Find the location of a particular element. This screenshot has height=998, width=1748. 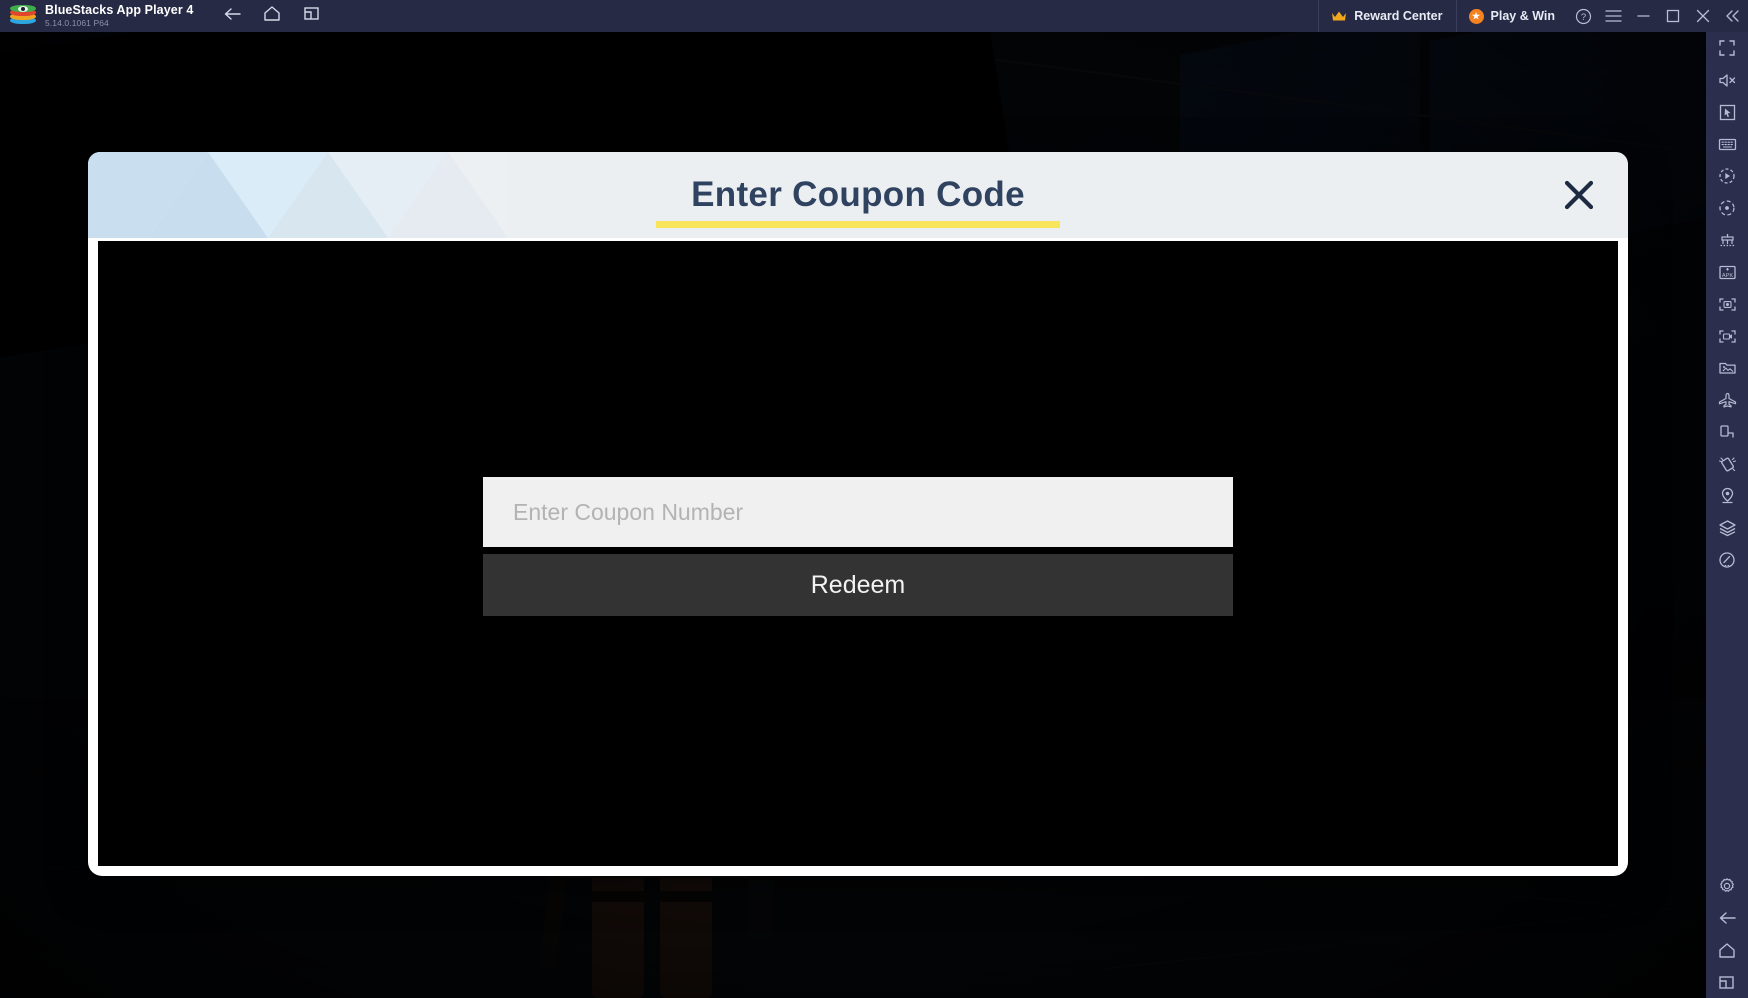

gear-icon is located at coordinates (1727, 886).